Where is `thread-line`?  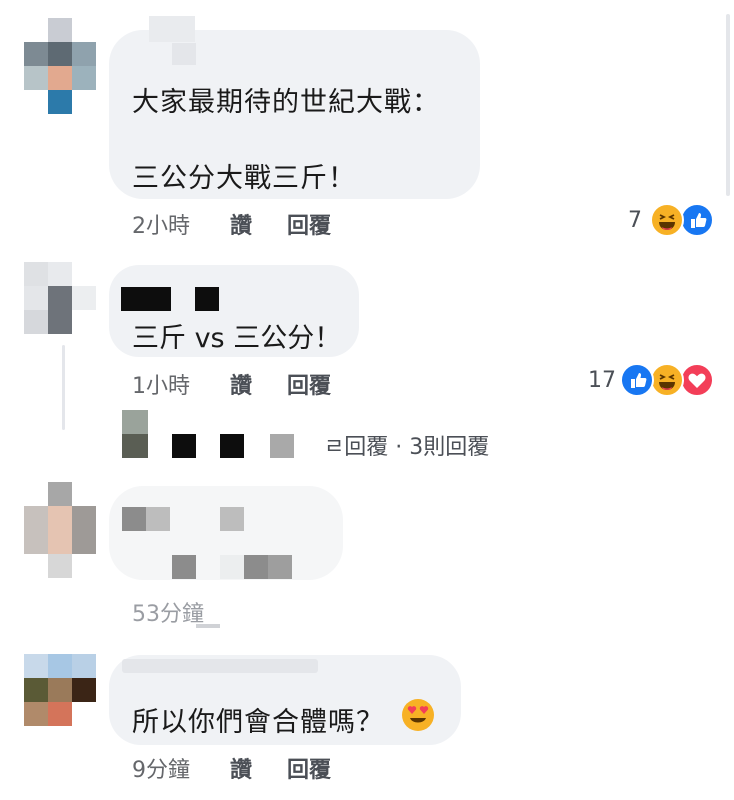 thread-line is located at coordinates (63, 387).